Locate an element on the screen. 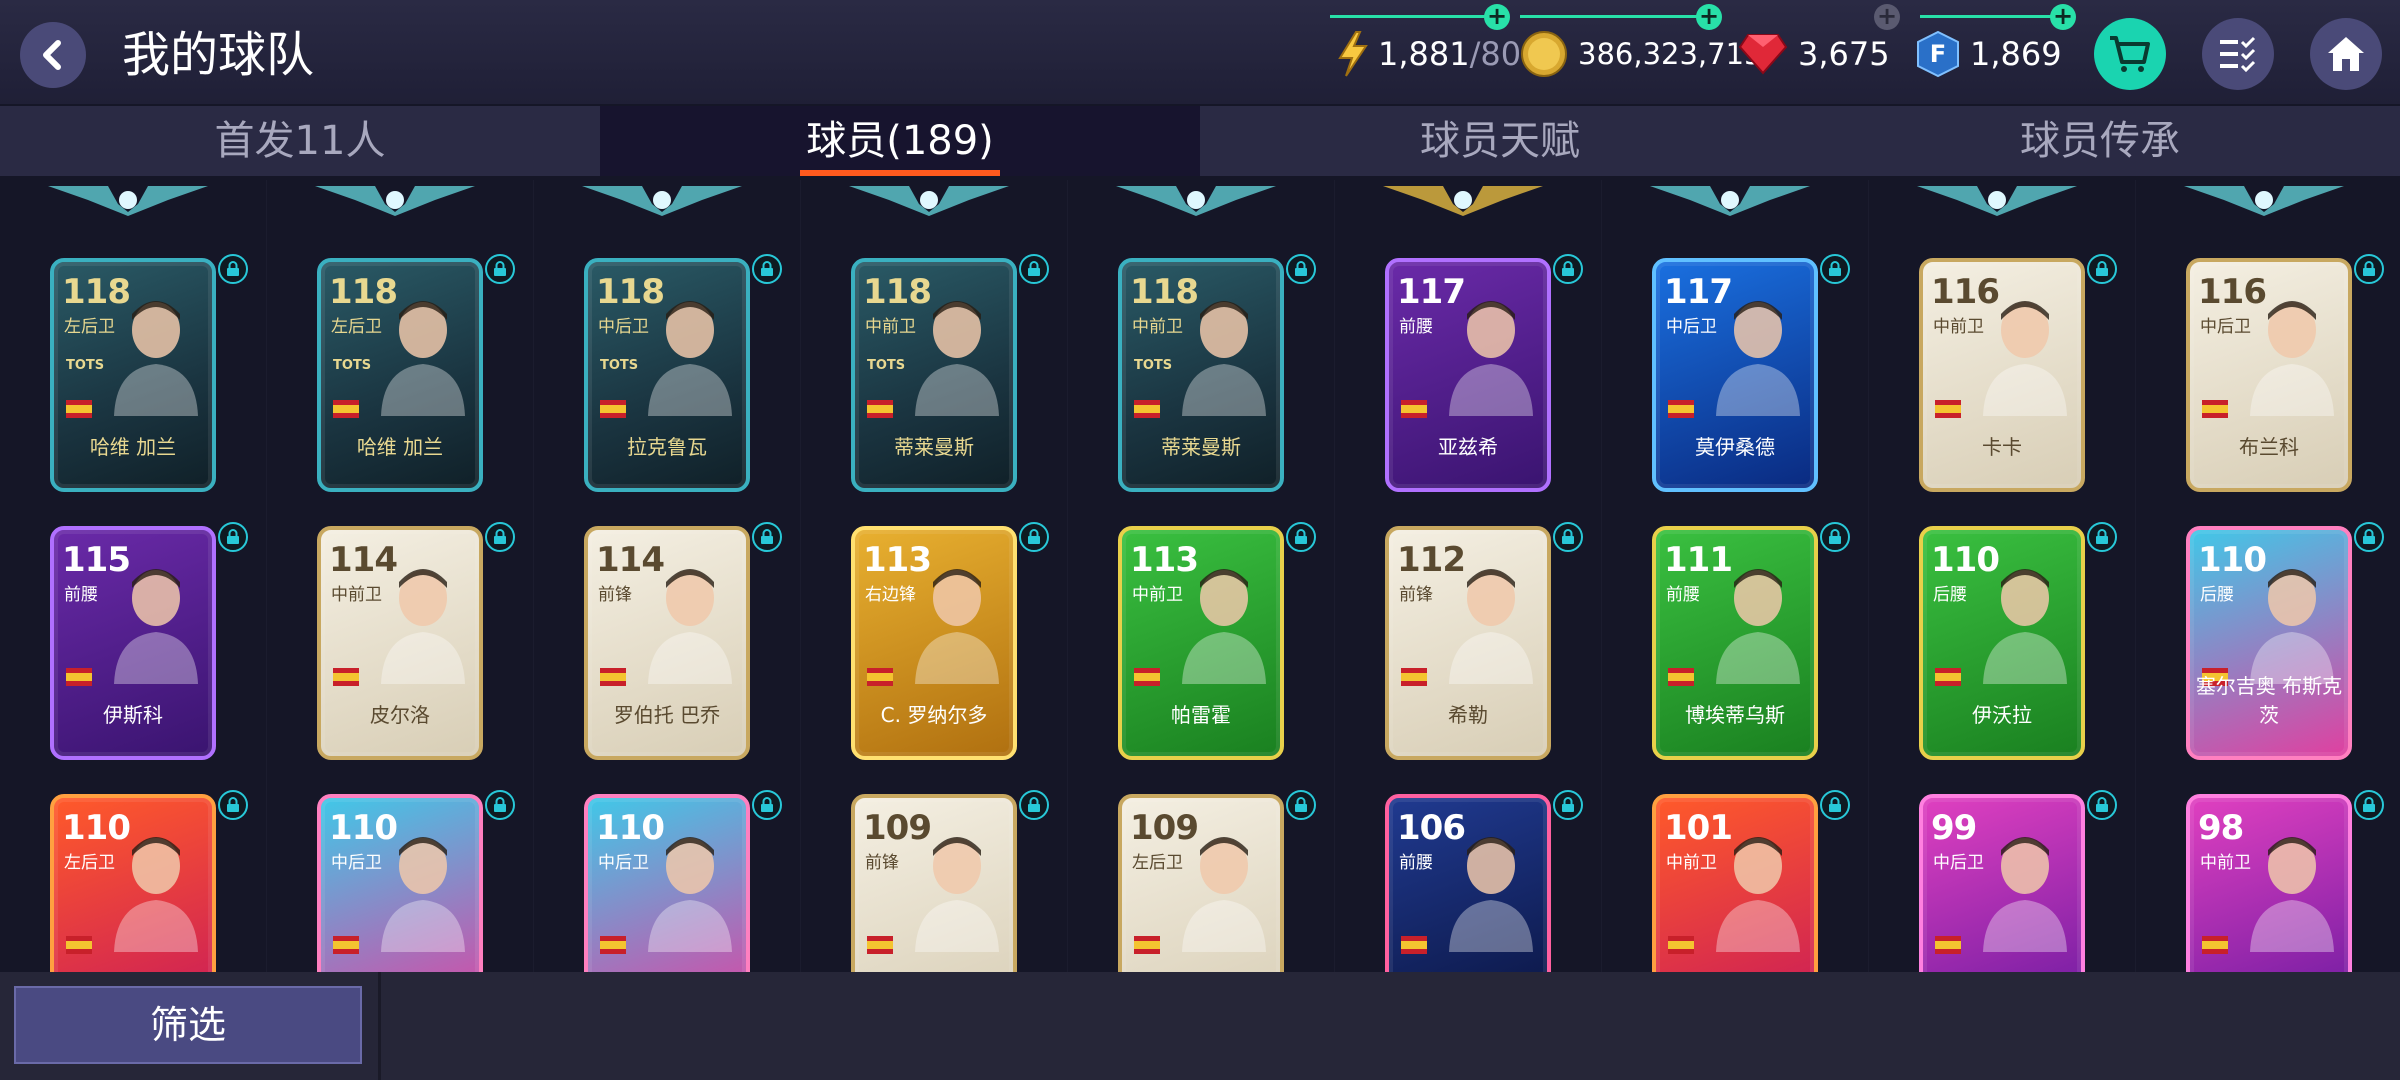  player-rating: 98 is located at coordinates (2221, 828).